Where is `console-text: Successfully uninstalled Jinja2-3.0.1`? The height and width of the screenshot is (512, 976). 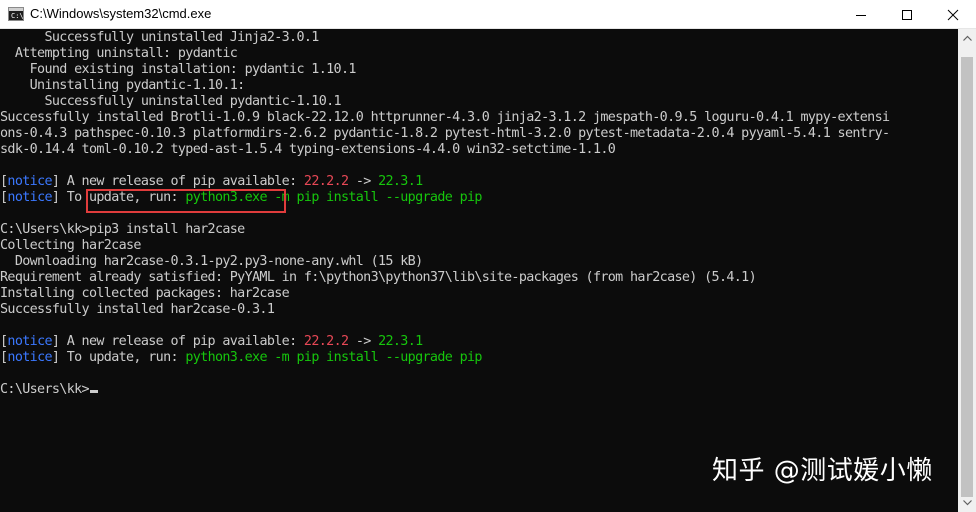 console-text: Successfully uninstalled Jinja2-3.0.1 is located at coordinates (159, 37).